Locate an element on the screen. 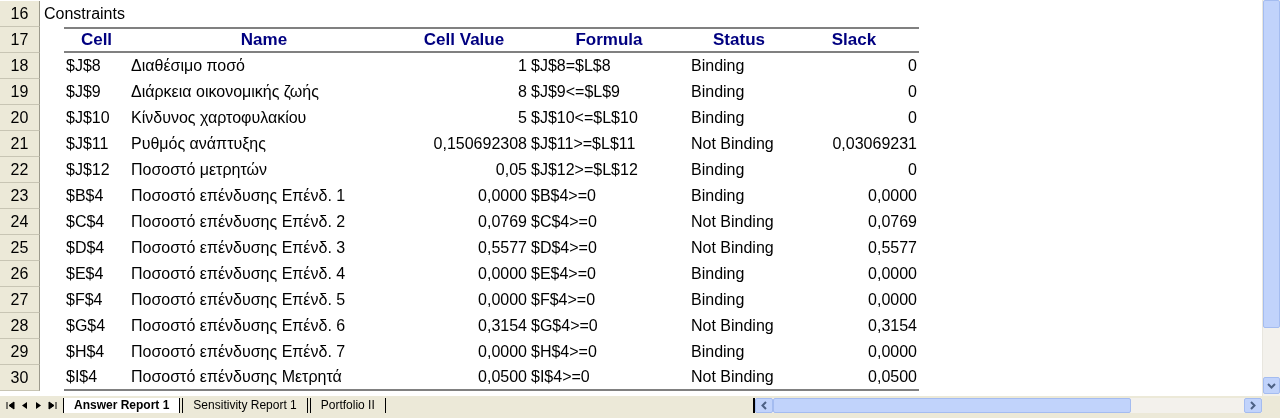 This screenshot has height=418, width=1280. vertical-scrollbar is located at coordinates (1271, 198).